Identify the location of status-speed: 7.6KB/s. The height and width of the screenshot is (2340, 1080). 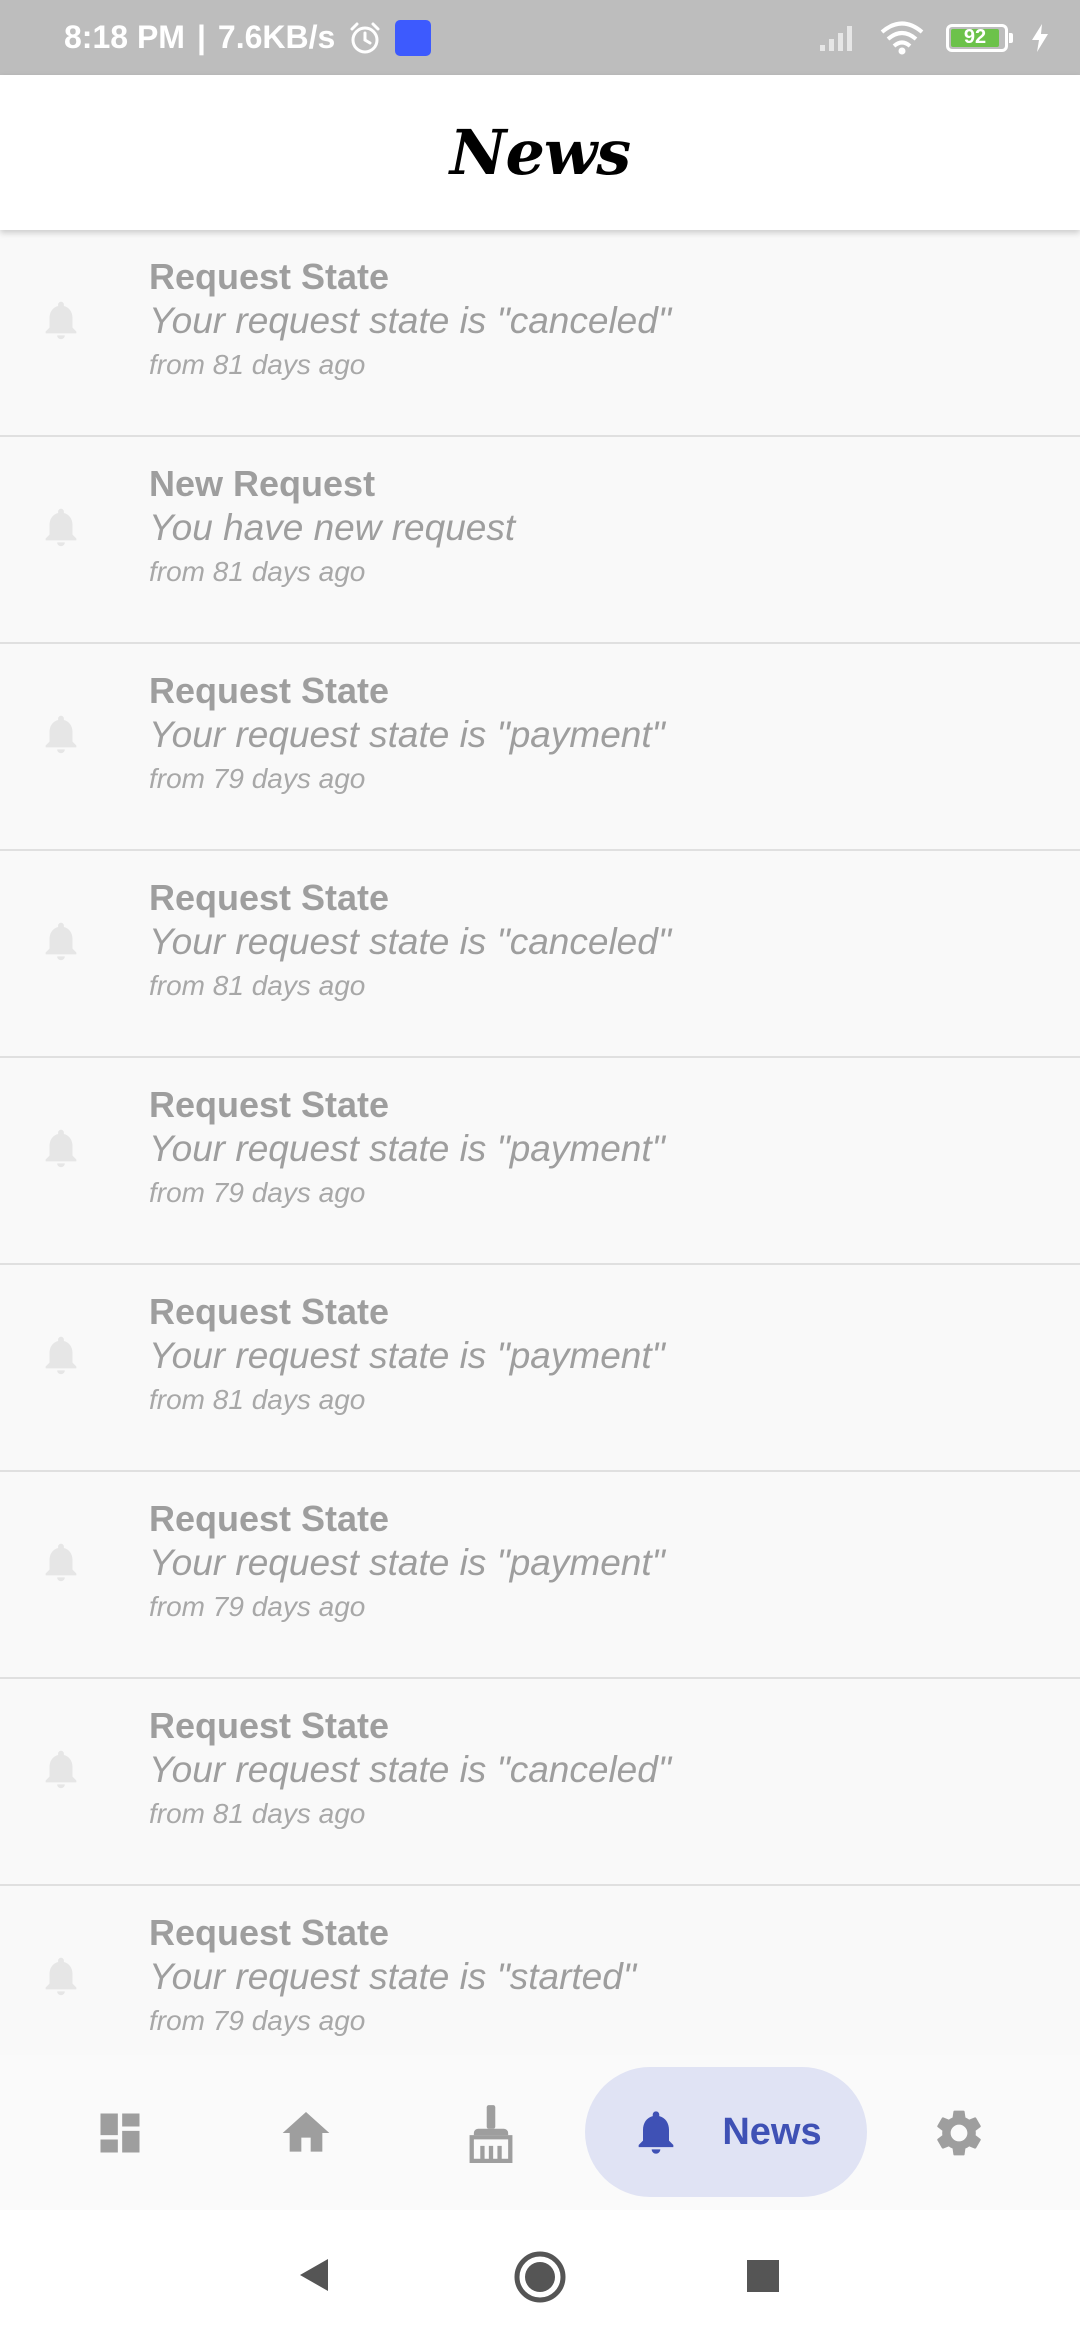
(276, 37).